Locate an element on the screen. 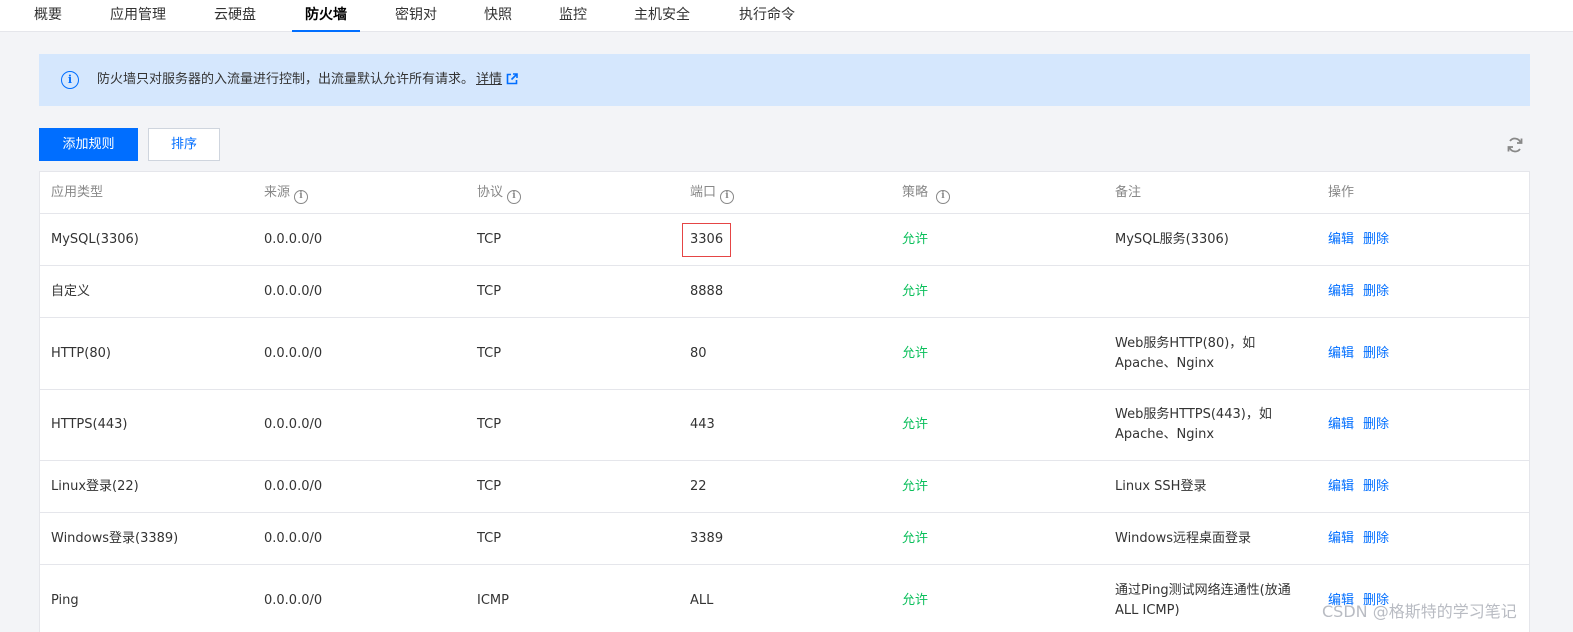 This screenshot has width=1573, height=632. cell-port: 22 is located at coordinates (698, 486).